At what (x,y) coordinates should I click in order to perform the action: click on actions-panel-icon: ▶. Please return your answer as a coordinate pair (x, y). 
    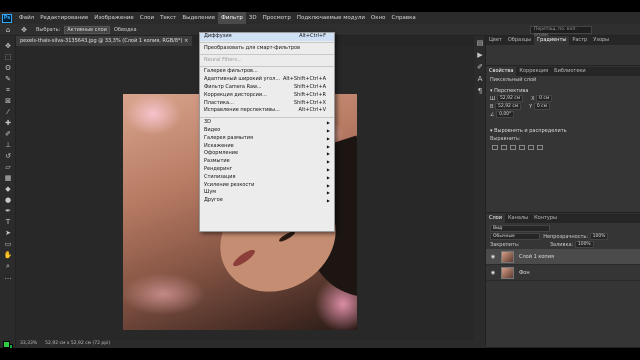
    Looking at the image, I should click on (480, 55).